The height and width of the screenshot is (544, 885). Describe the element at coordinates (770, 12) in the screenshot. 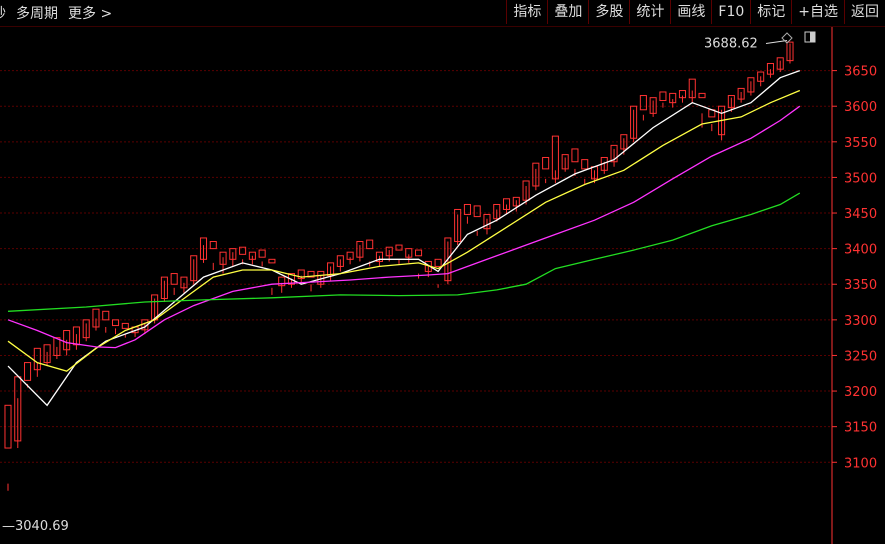

I see `mark-button: 标记` at that location.